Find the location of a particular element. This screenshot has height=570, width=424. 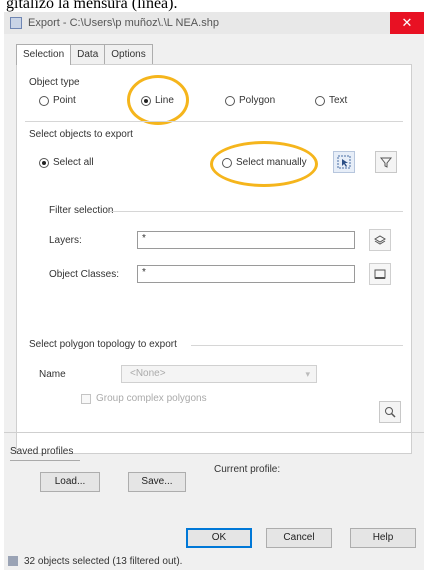

group-complex-polygons-label: Group complex polygons is located at coordinates (151, 398).